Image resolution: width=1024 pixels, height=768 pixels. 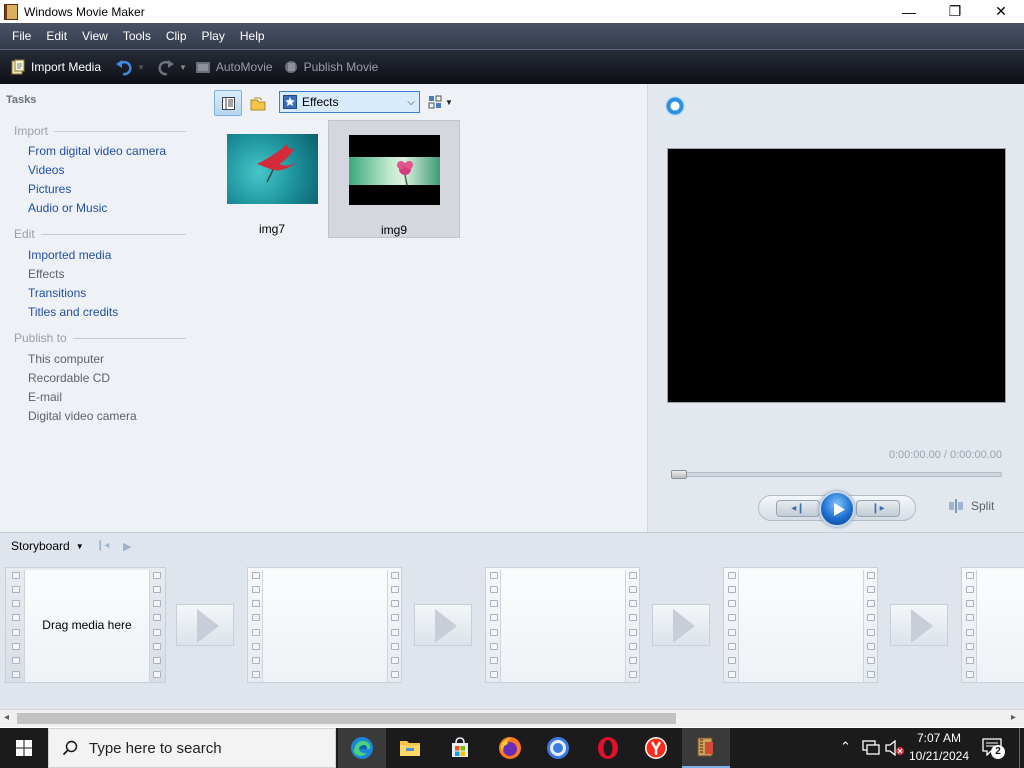 I want to click on media-item-img7: img7, so click(x=272, y=179).